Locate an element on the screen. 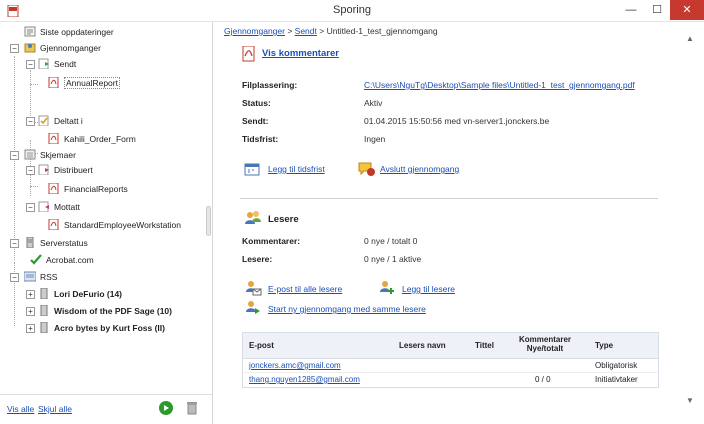 This screenshot has height=424, width=704. view-comments-link: Vis kommentarer is located at coordinates (300, 53).